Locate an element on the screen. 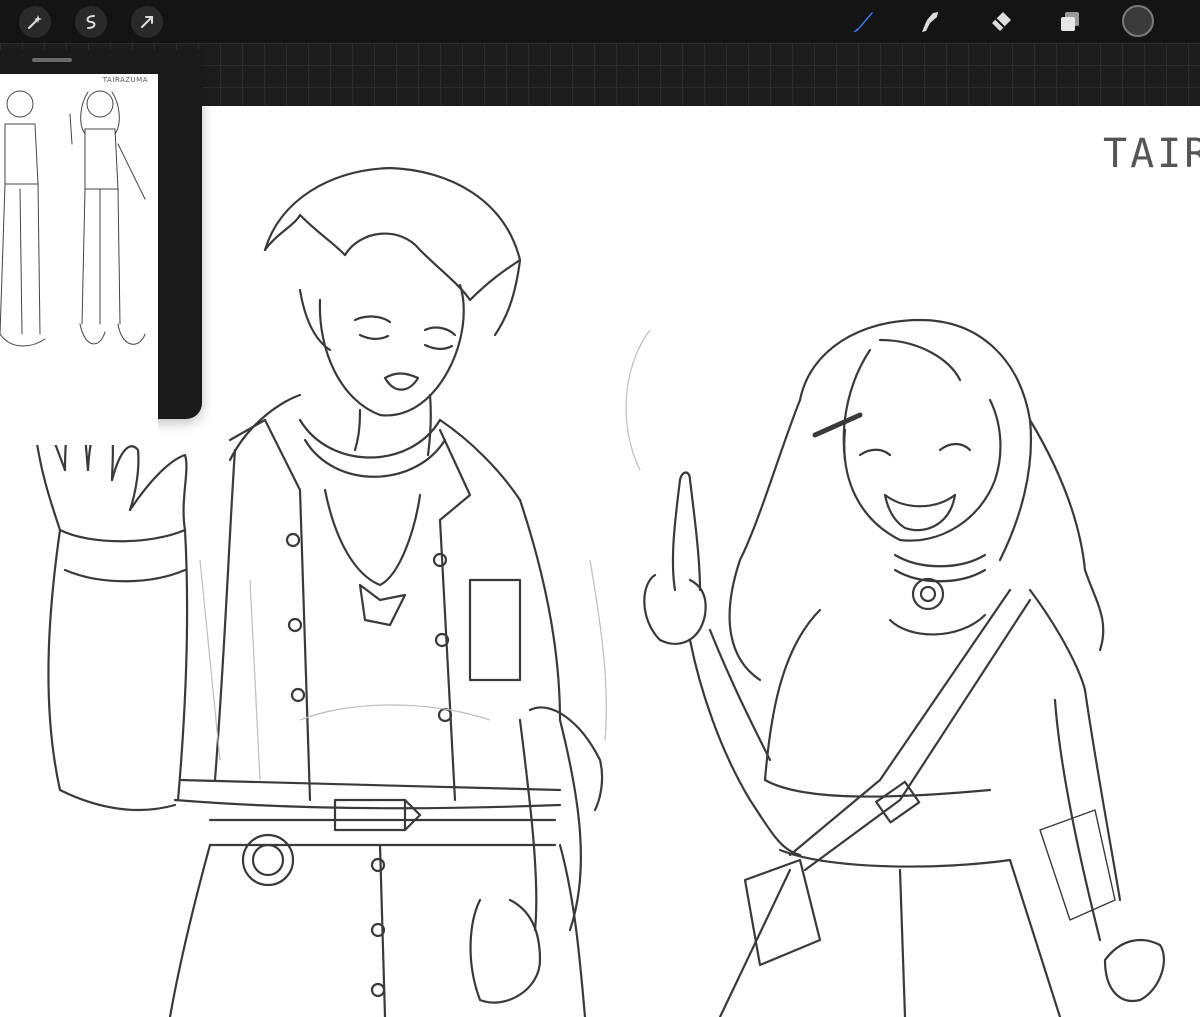 This screenshot has width=1200, height=1017. brush-icon is located at coordinates (863, 22).